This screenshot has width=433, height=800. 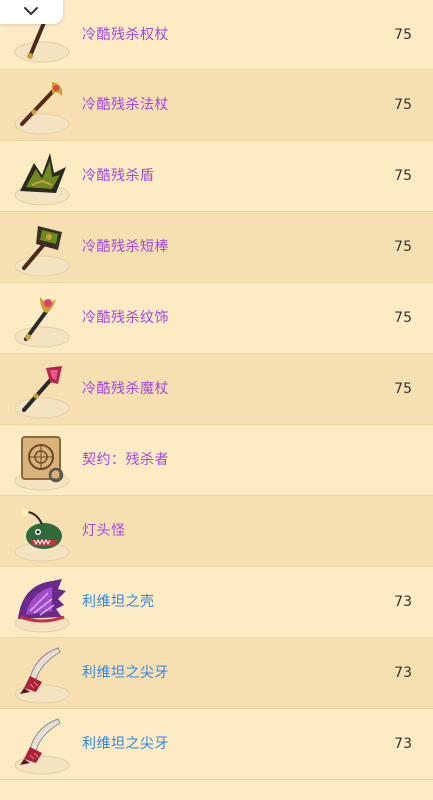 What do you see at coordinates (43, 602) in the screenshot?
I see `shell-icon` at bounding box center [43, 602].